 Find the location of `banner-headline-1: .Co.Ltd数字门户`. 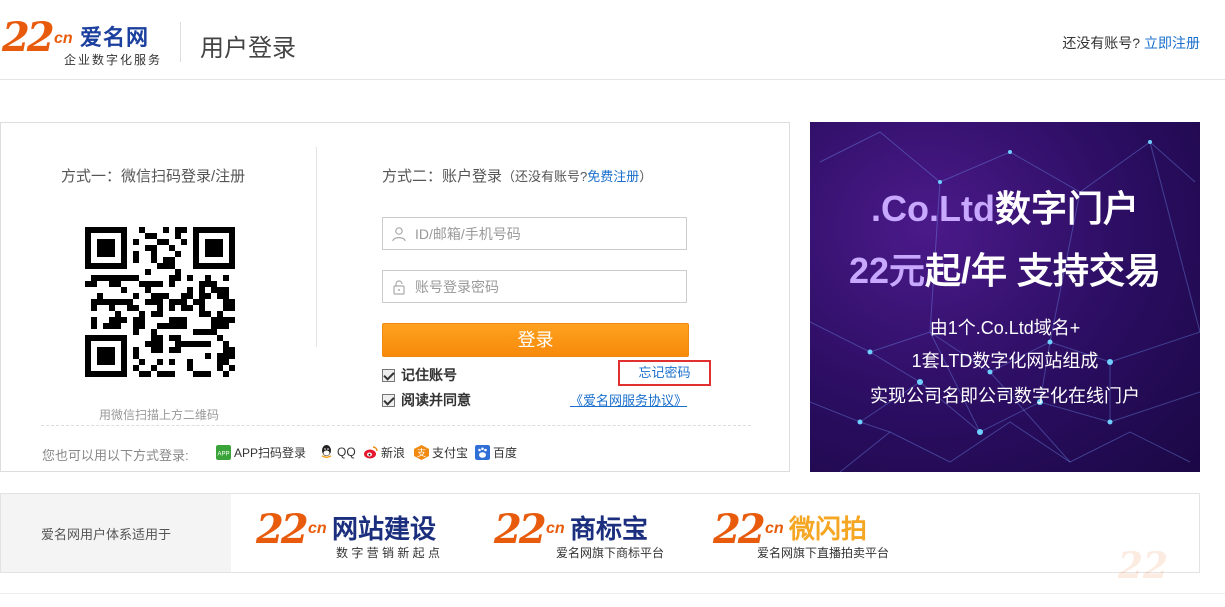

banner-headline-1: .Co.Ltd数字门户 is located at coordinates (1005, 206).